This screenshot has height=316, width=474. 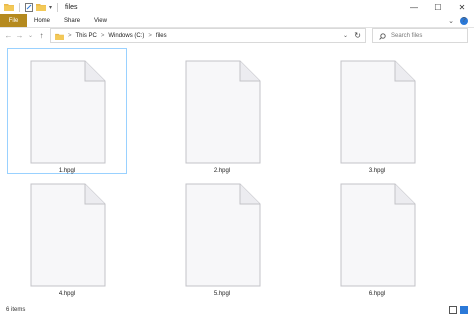 What do you see at coordinates (72, 20) in the screenshot?
I see `tab-share: Share` at bounding box center [72, 20].